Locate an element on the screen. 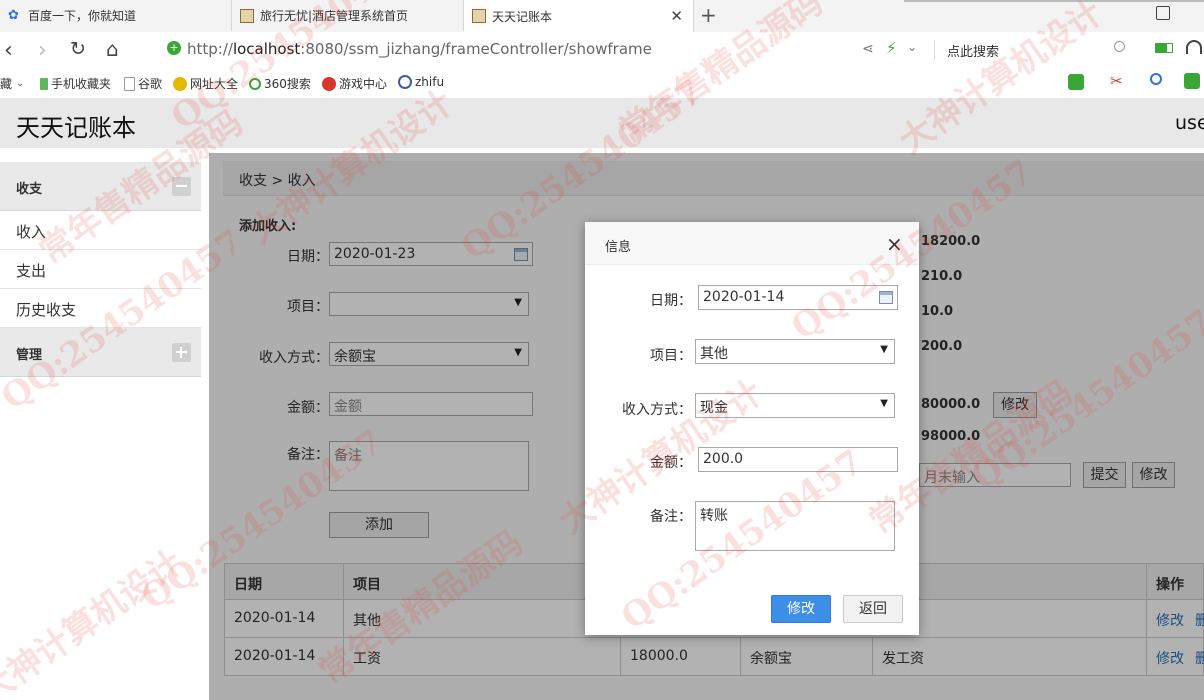 Image resolution: width=1204 pixels, height=700 pixels. dialog-header is located at coordinates (752, 243).